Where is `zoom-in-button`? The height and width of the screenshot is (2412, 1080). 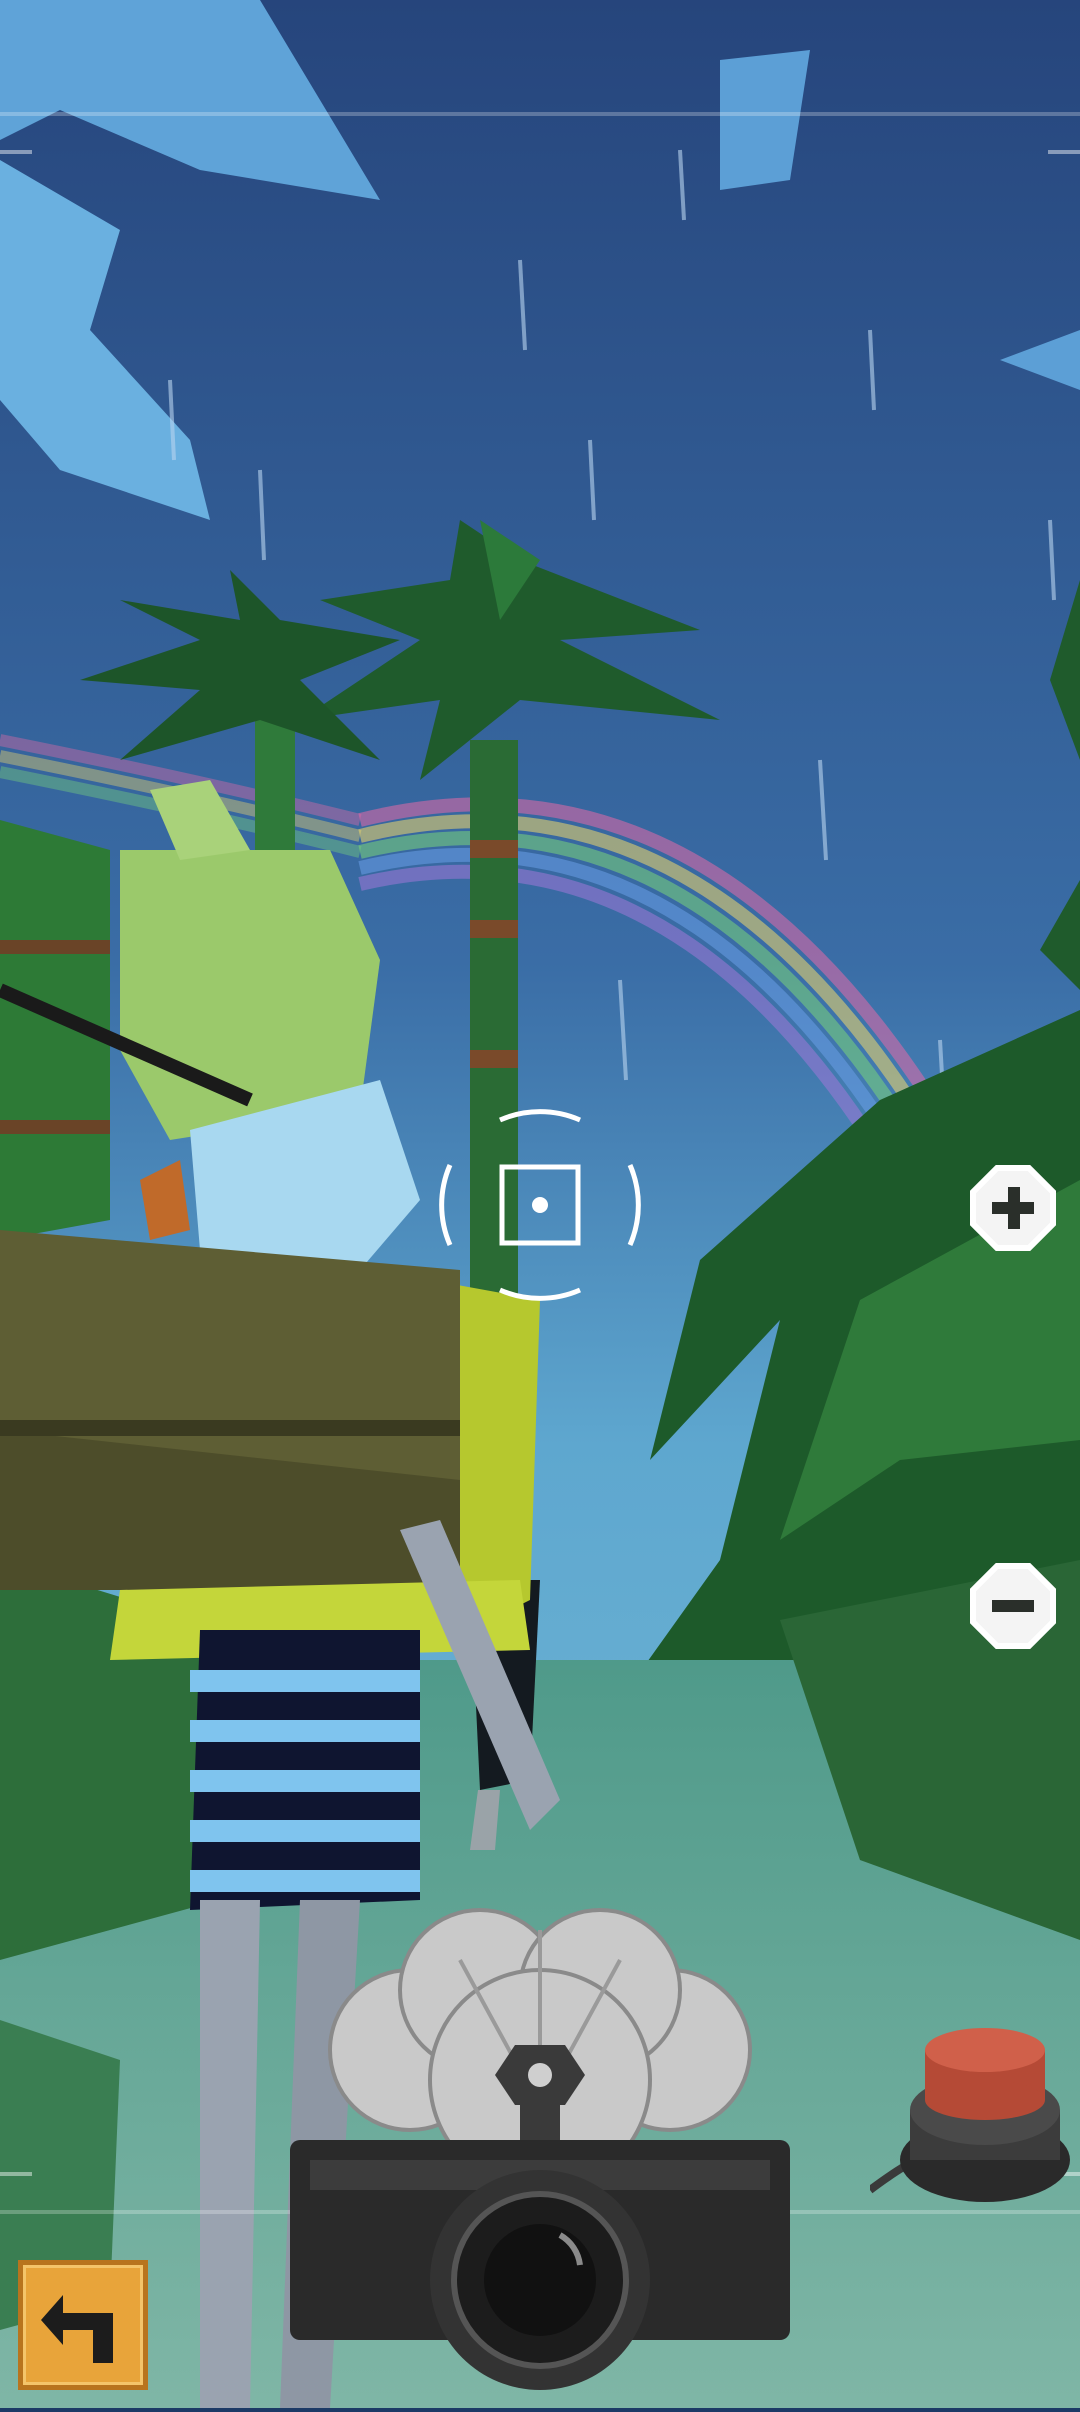
zoom-in-button is located at coordinates (1013, 1208).